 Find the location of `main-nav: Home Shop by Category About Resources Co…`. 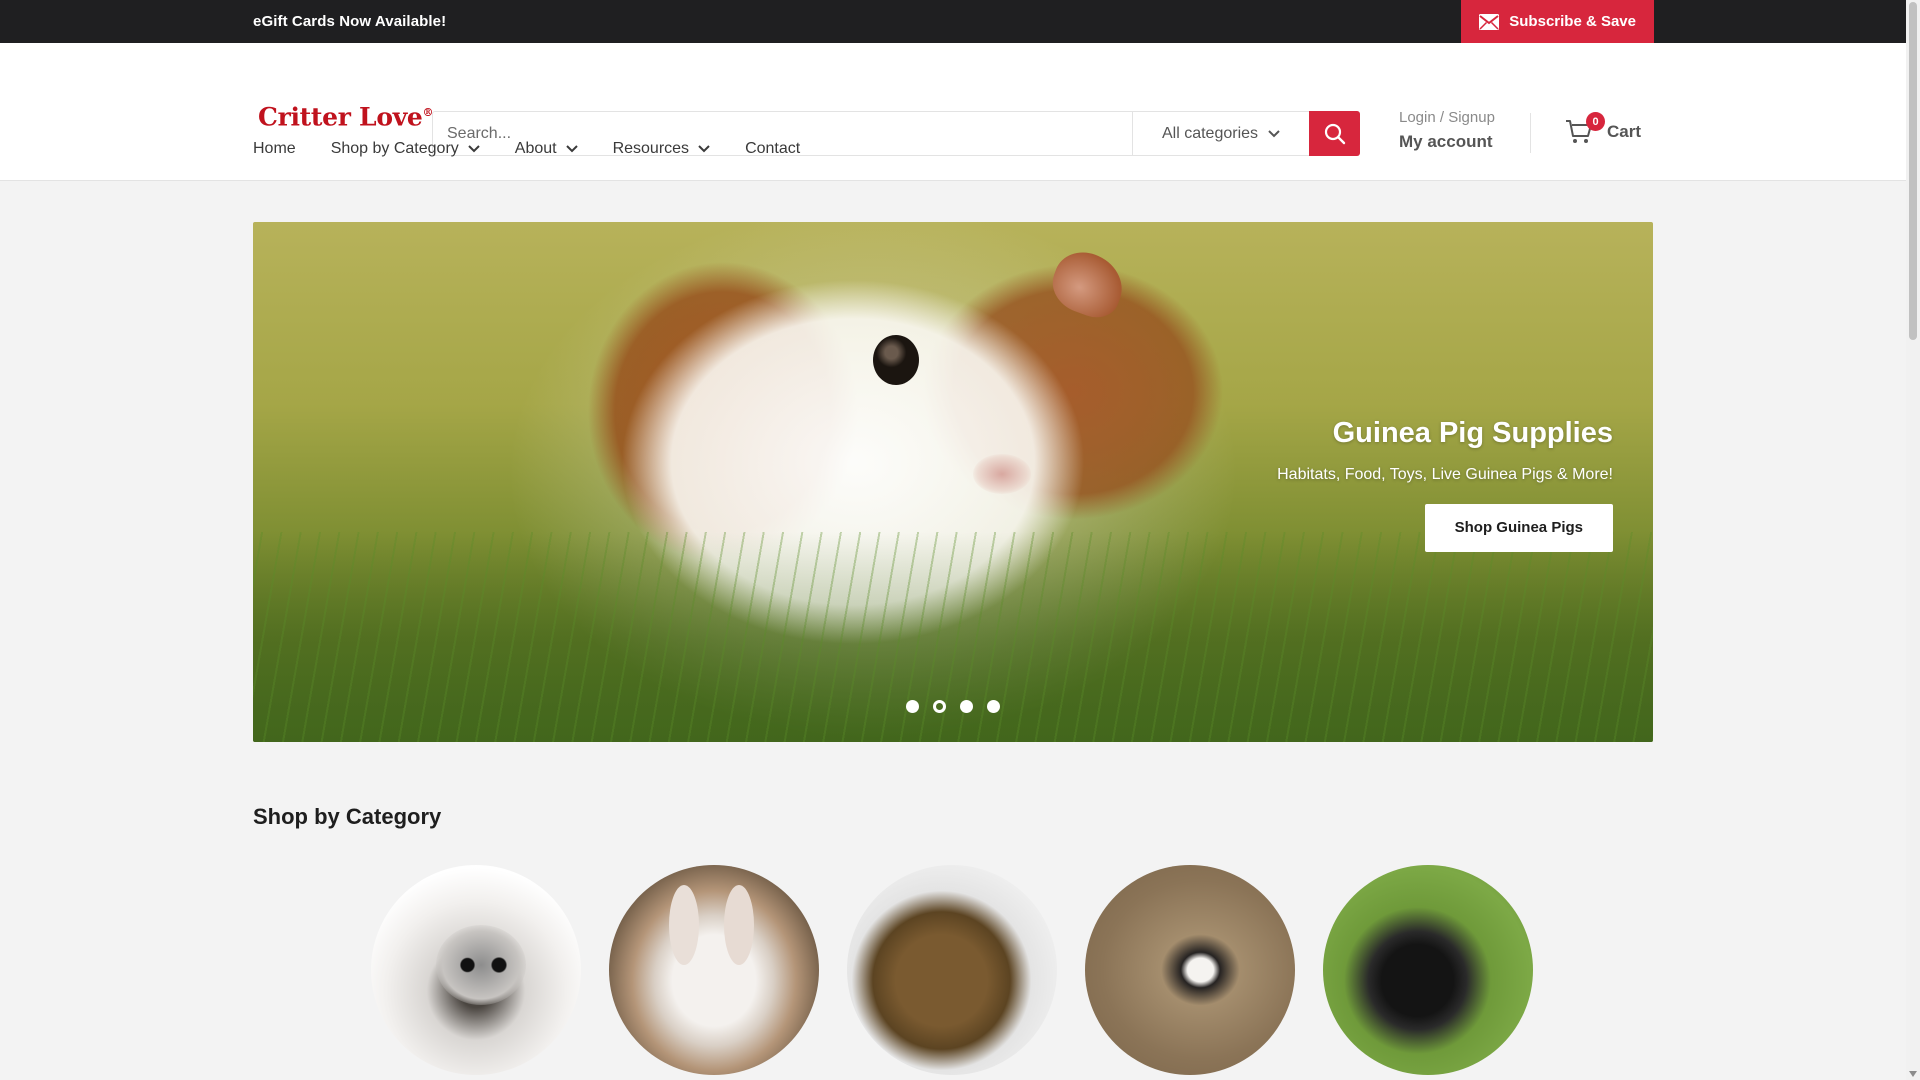

main-nav: Home Shop by Category About Resources Co… is located at coordinates (544, 149).